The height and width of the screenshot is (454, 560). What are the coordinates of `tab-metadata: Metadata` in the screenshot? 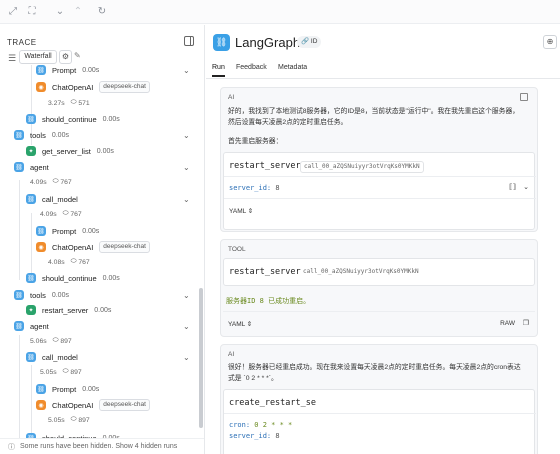 It's located at (292, 69).